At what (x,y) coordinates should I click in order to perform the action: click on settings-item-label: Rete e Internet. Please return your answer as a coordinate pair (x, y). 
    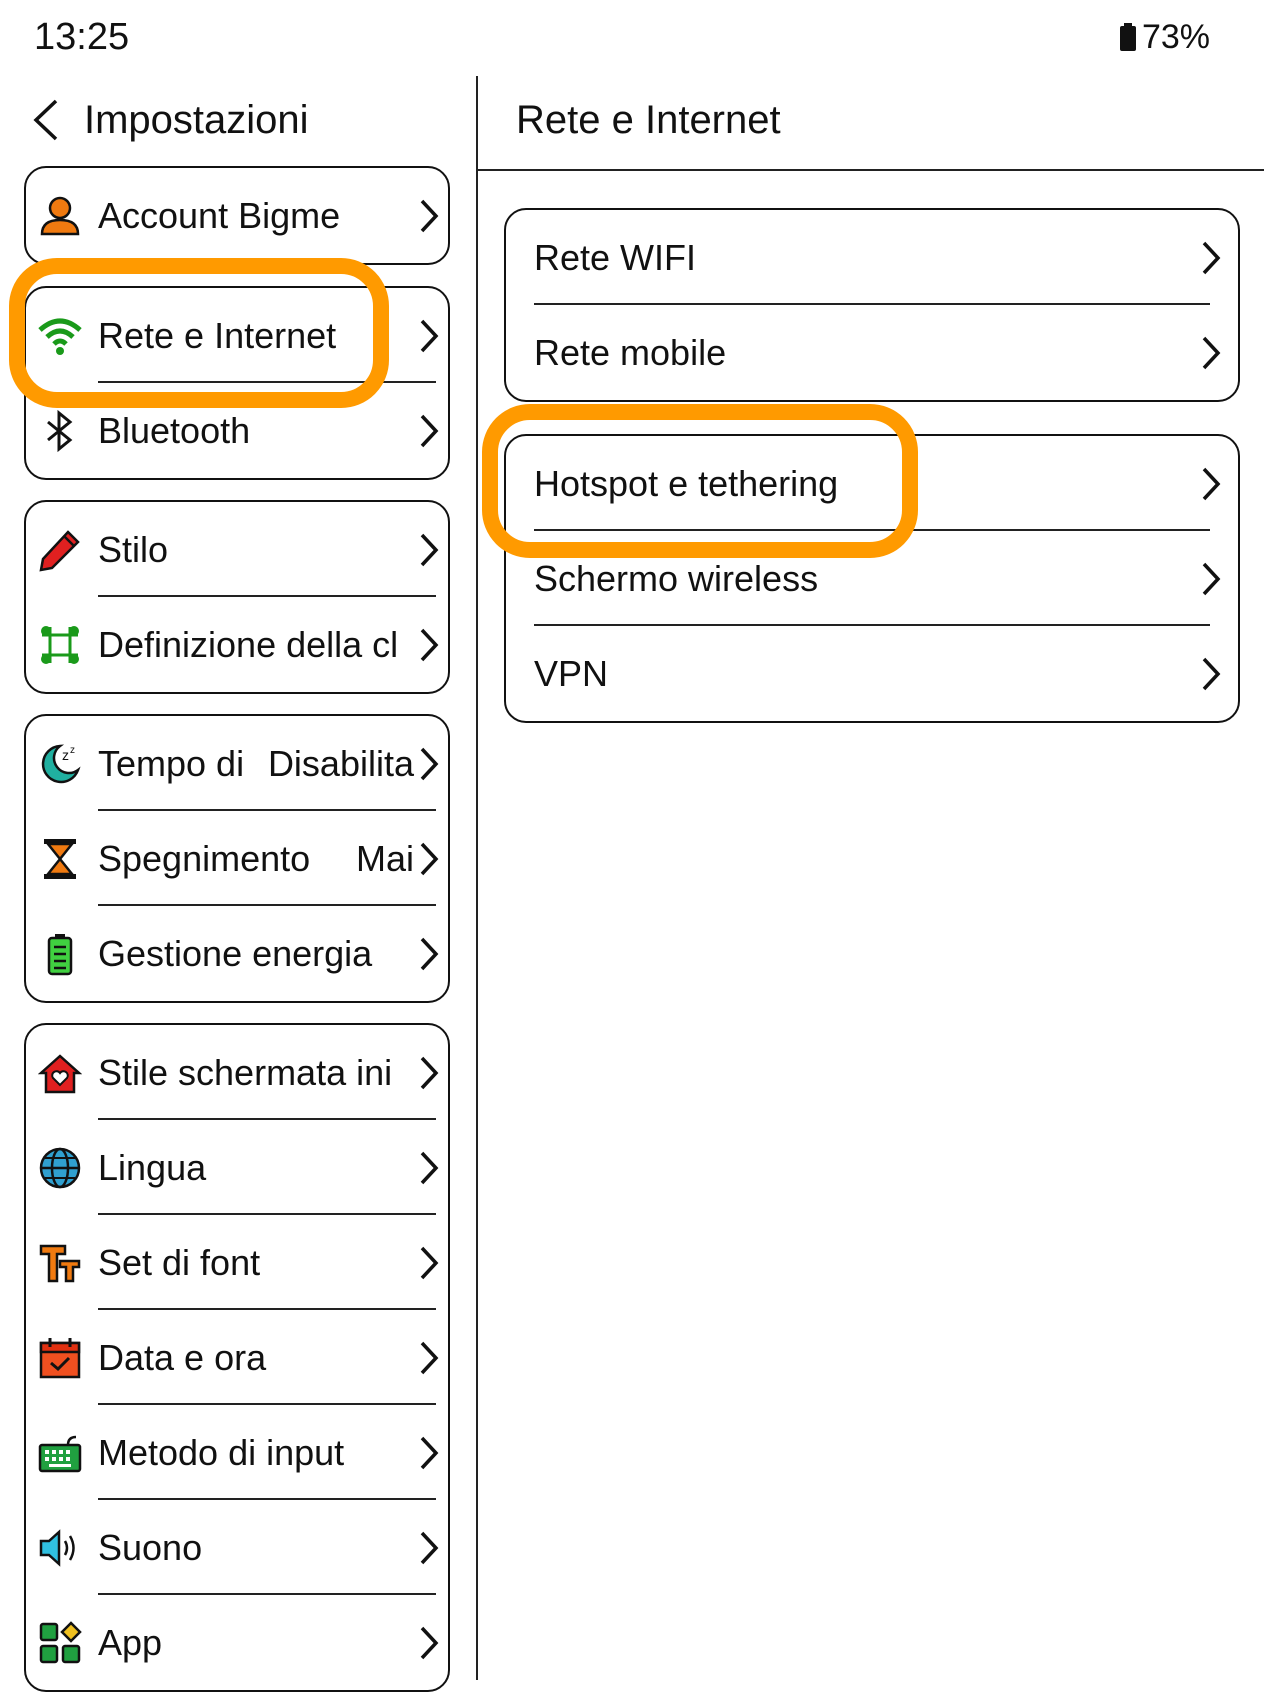
    Looking at the image, I should click on (217, 335).